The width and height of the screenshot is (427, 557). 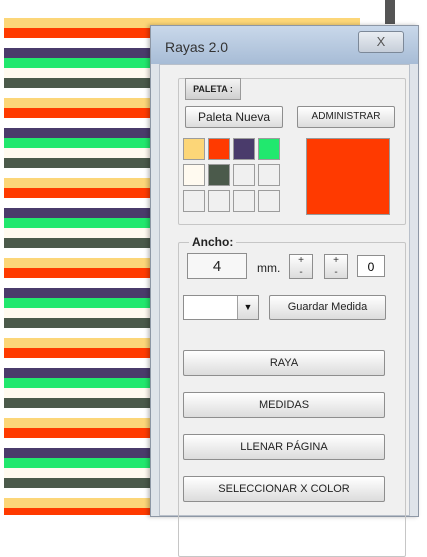 What do you see at coordinates (284, 489) in the screenshot?
I see `select-by-color-button: SELECCIONAR X COLOR` at bounding box center [284, 489].